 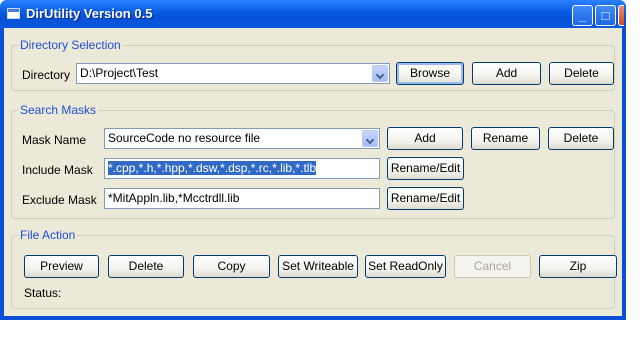 I want to click on search-masks-legend: Search Masks, so click(x=58, y=110).